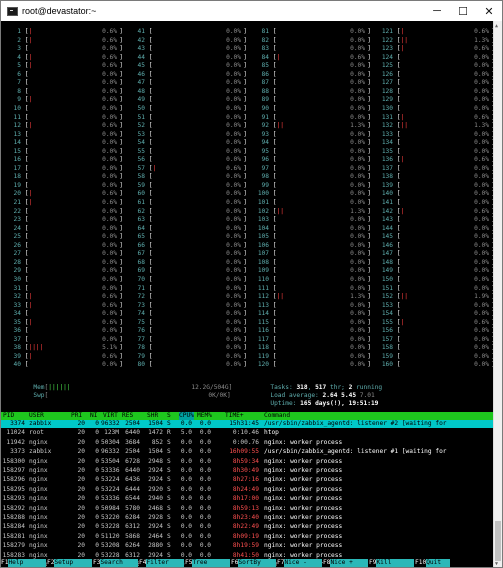  What do you see at coordinates (300, 563) in the screenshot?
I see `fkey-f7: F7Nice -` at bounding box center [300, 563].